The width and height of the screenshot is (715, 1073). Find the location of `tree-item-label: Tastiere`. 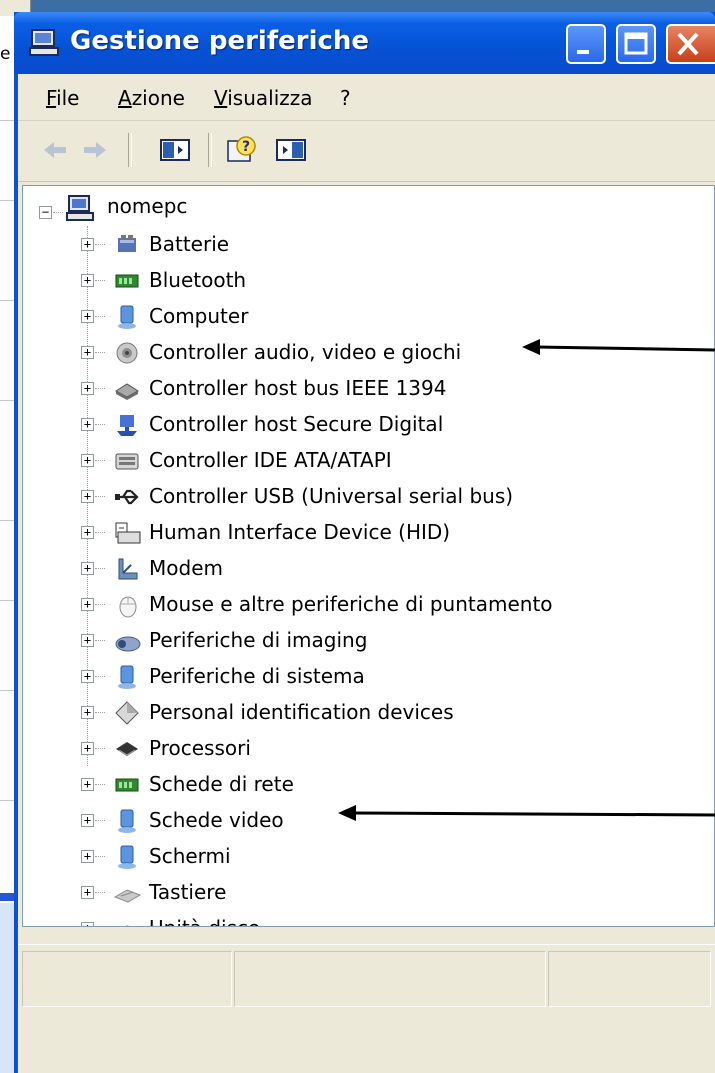

tree-item-label: Tastiere is located at coordinates (188, 892).